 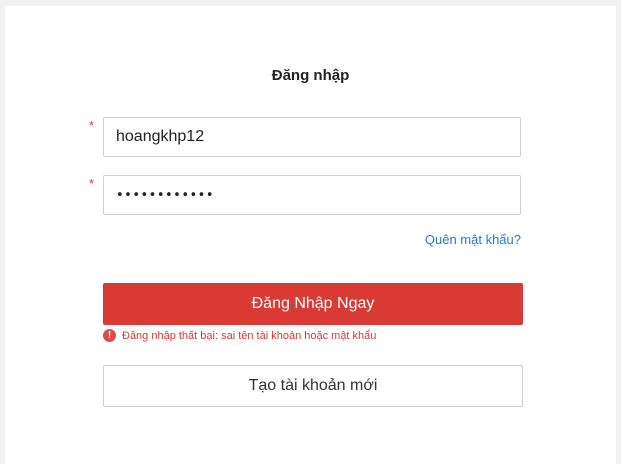 I want to click on forgot-password-link: Quên mật khẩu?, so click(x=473, y=239).